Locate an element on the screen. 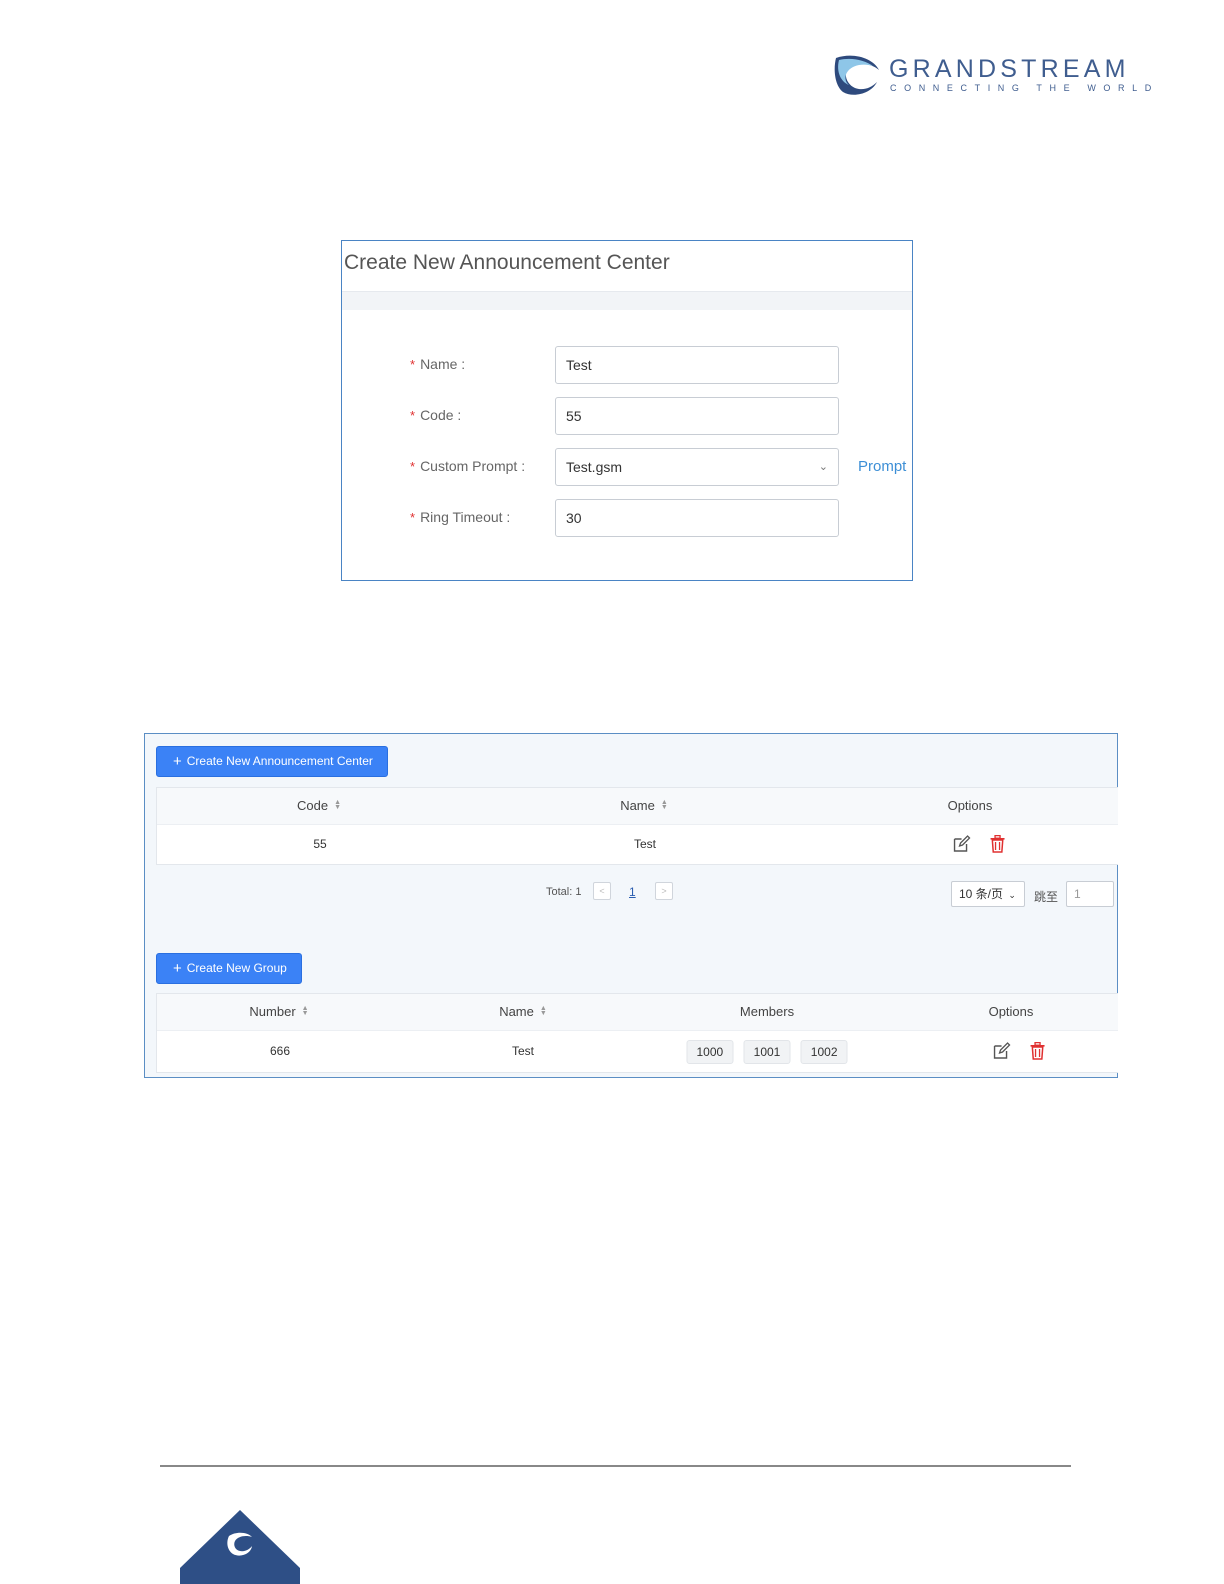 This screenshot has width=1224, height=1584. column-header-code: Code ▲ ▼ is located at coordinates (319, 806).